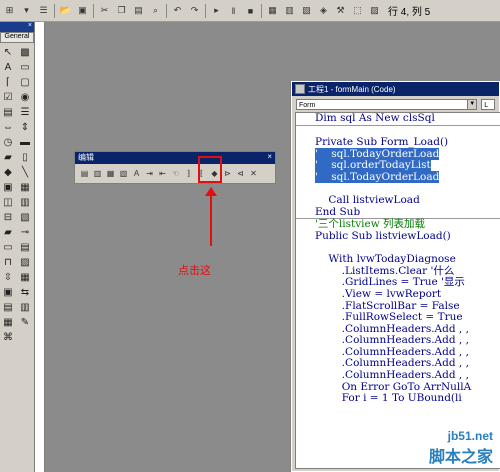 The width and height of the screenshot is (500, 472). I want to click on toggle-breakpoint-icon: ☜, so click(175, 173).